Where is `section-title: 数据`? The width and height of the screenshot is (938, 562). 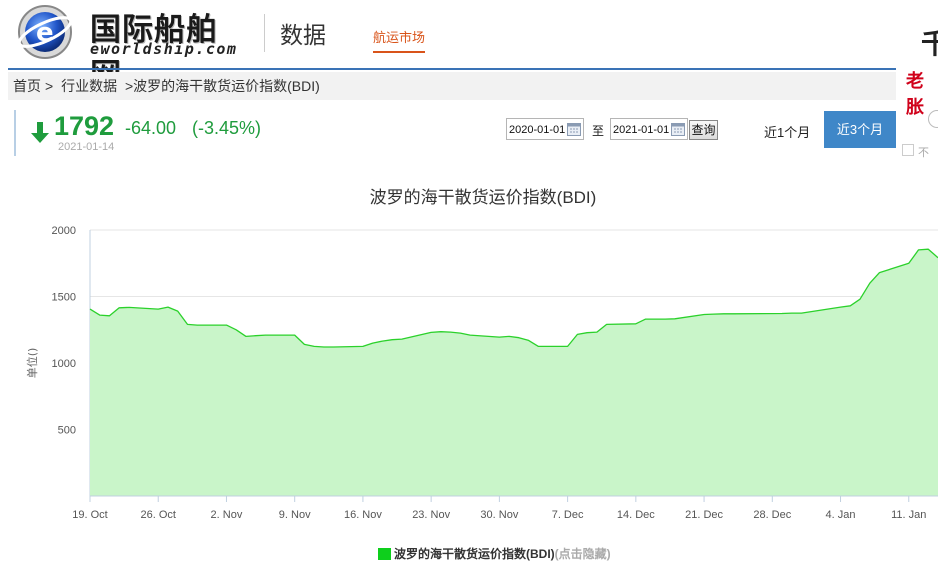
section-title: 数据 is located at coordinates (303, 36).